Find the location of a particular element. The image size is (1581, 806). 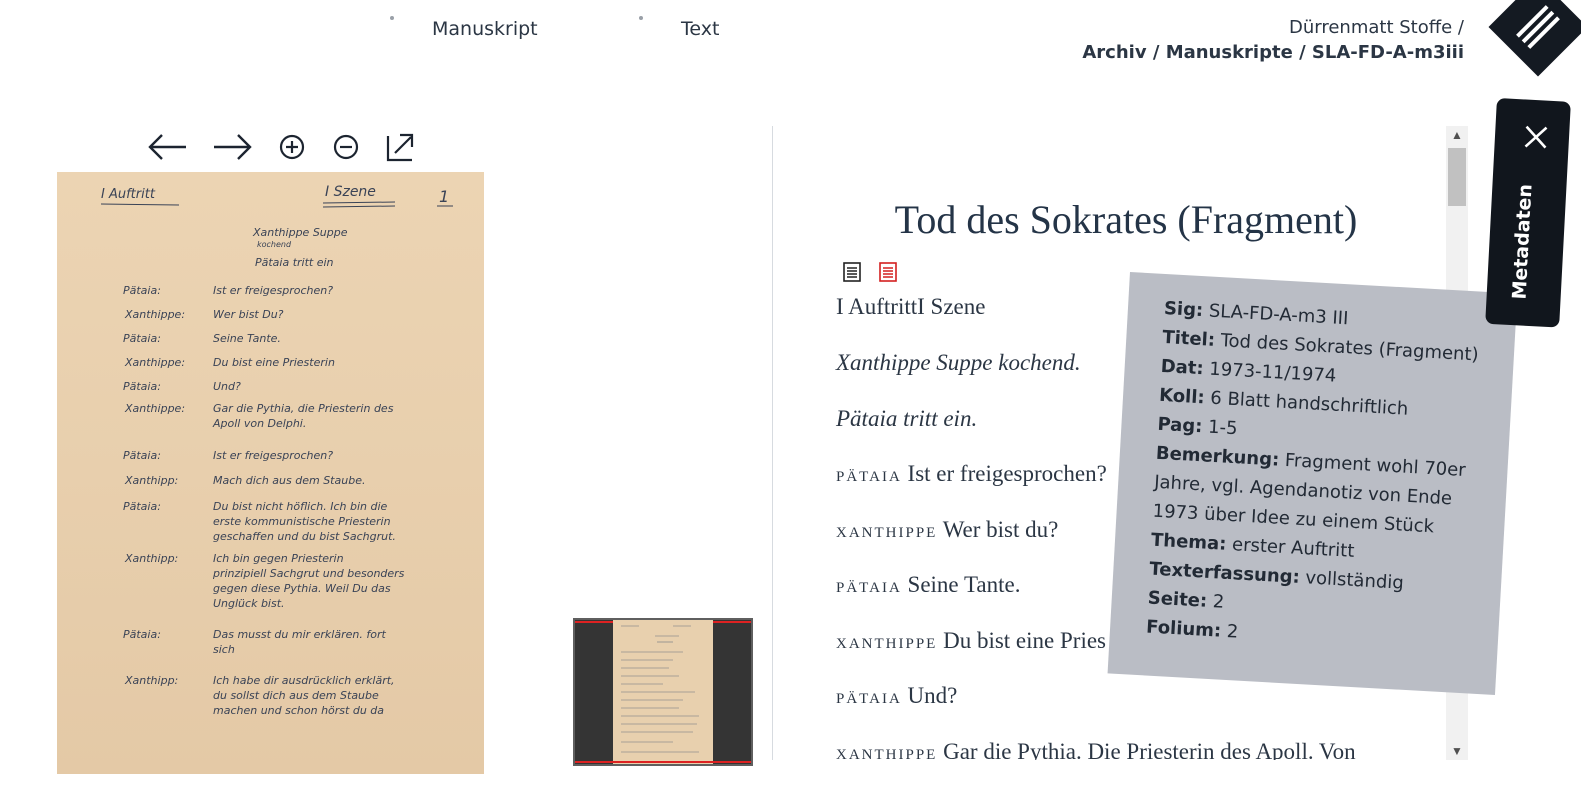

manuscript-line-text: sich is located at coordinates (224, 649).